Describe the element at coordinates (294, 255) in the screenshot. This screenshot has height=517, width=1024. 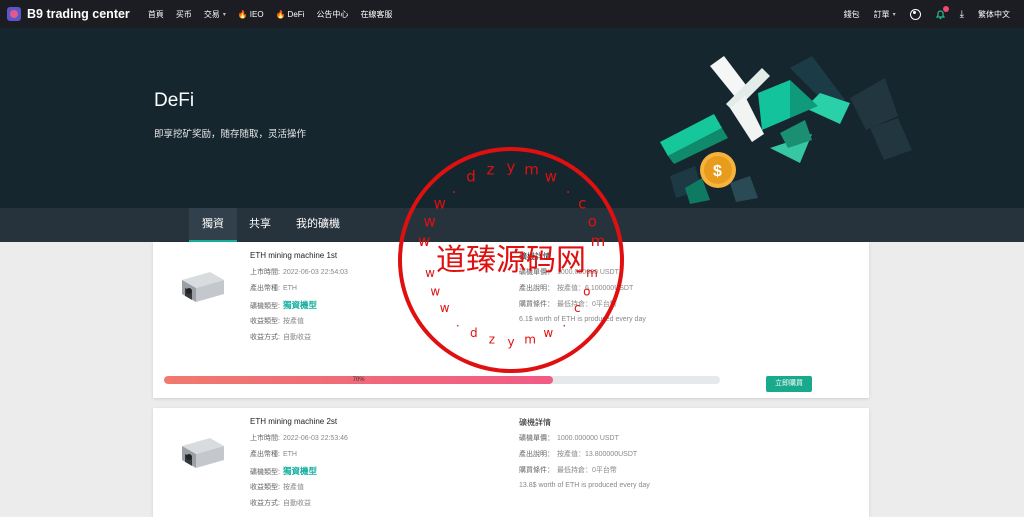
I see `machine-name: ETH mining machine 1st` at that location.